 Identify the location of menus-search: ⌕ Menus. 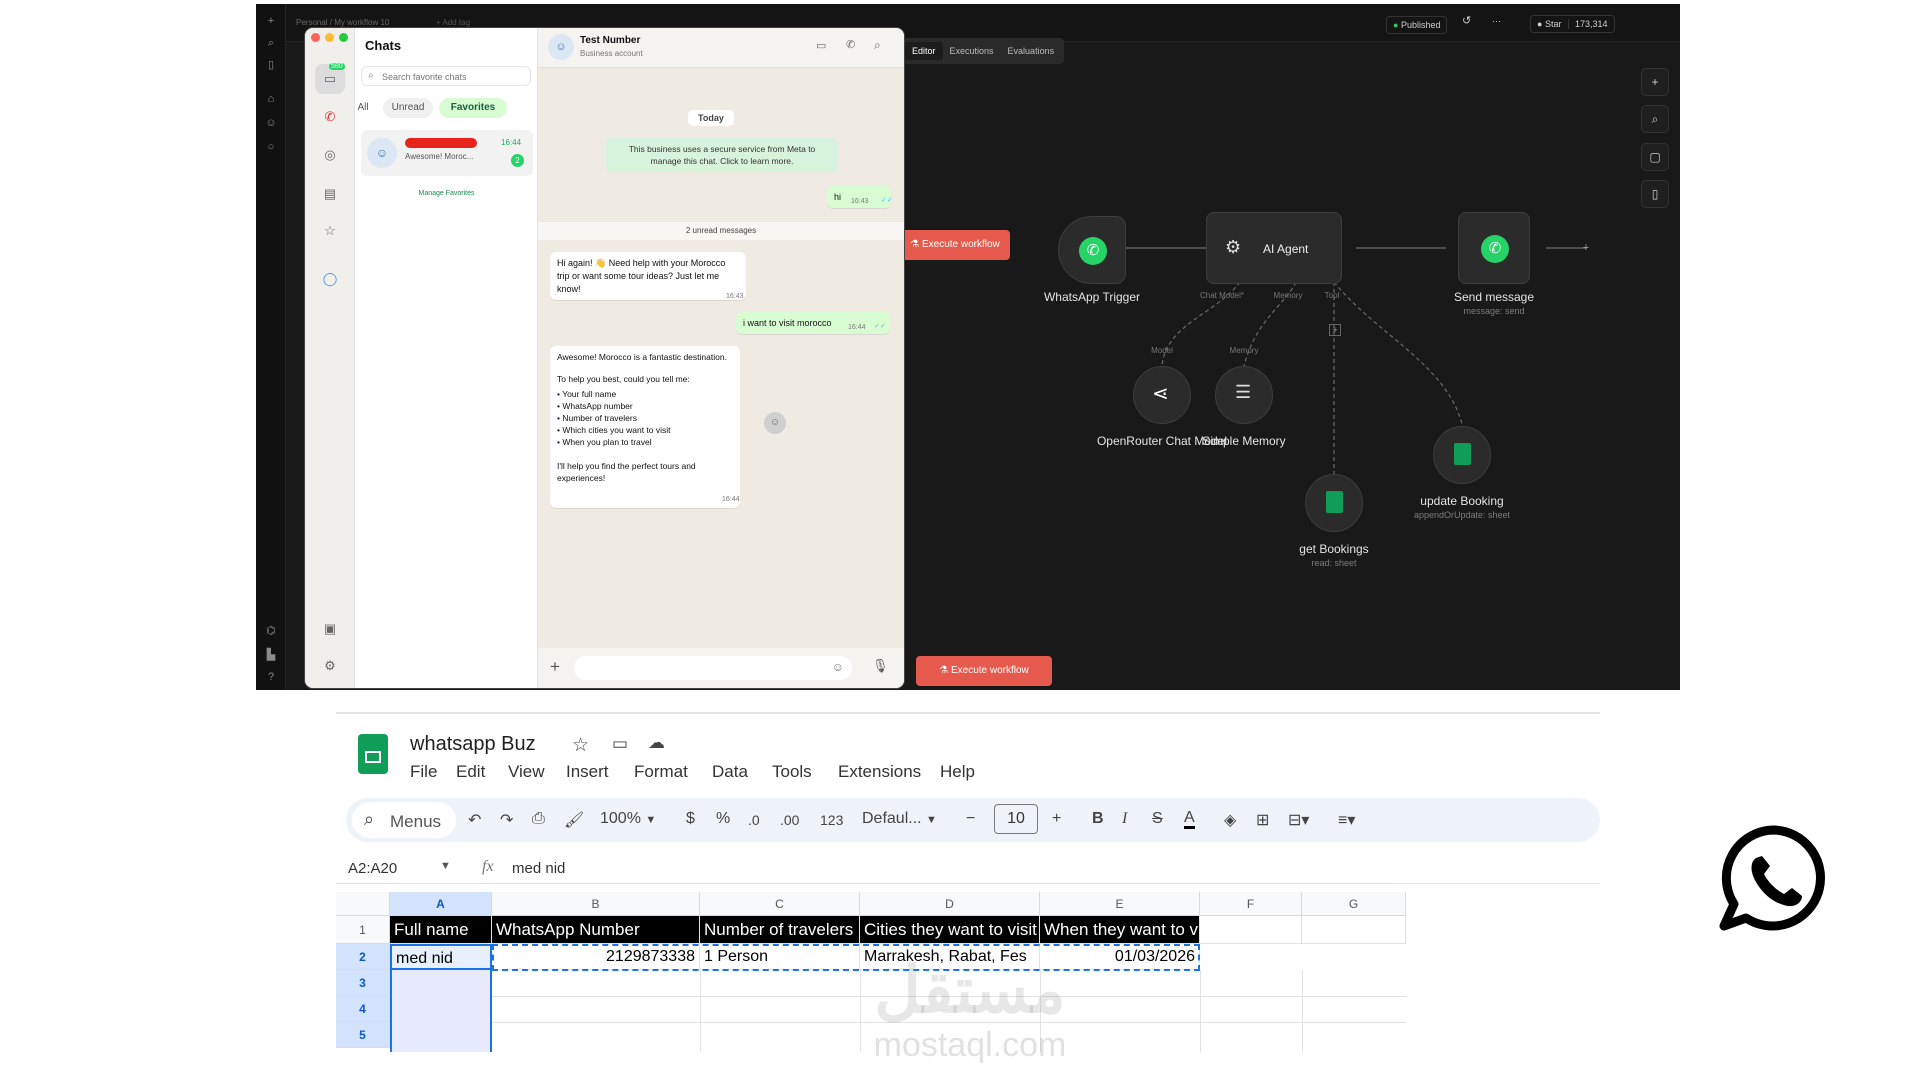
(404, 820).